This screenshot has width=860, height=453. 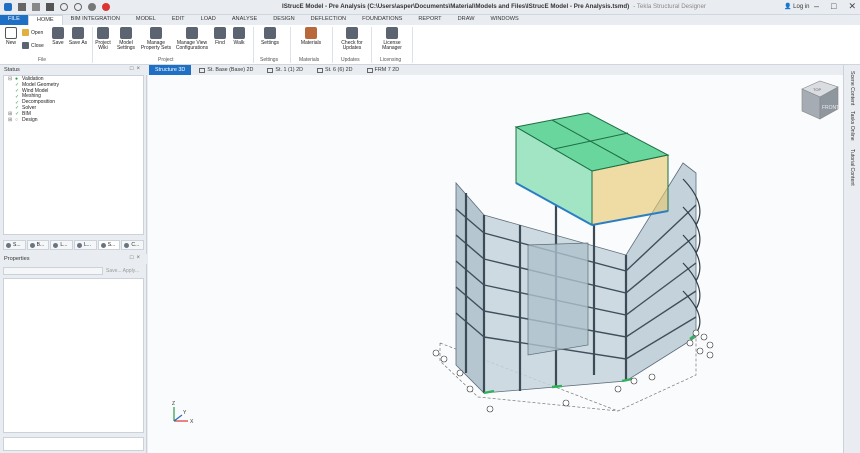 I want to click on close-button: Close, so click(x=33, y=45).